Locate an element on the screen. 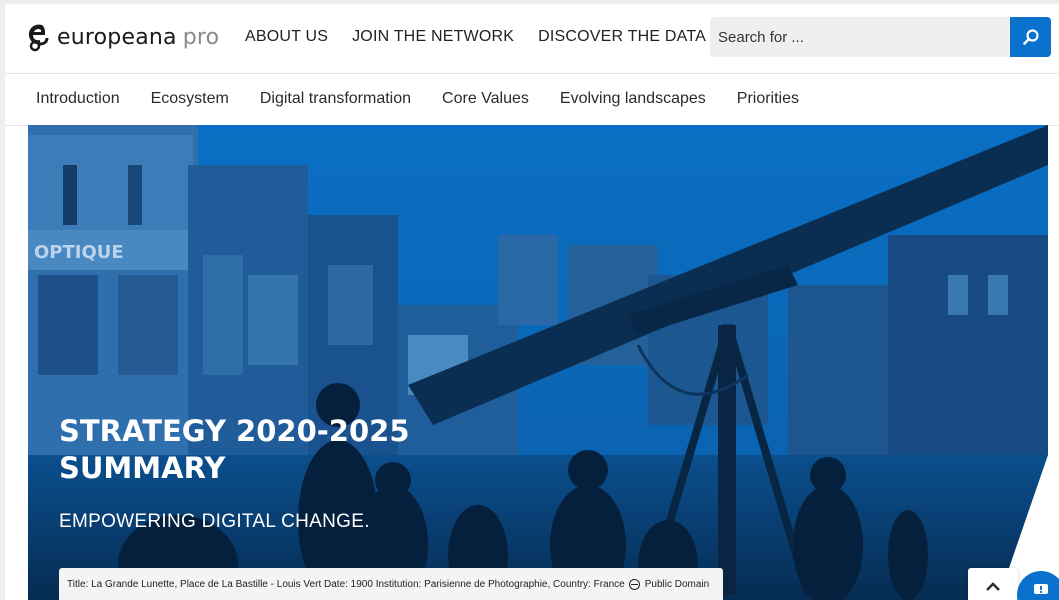  nav-discover-the-data: DISCOVER THE DATA is located at coordinates (622, 37).